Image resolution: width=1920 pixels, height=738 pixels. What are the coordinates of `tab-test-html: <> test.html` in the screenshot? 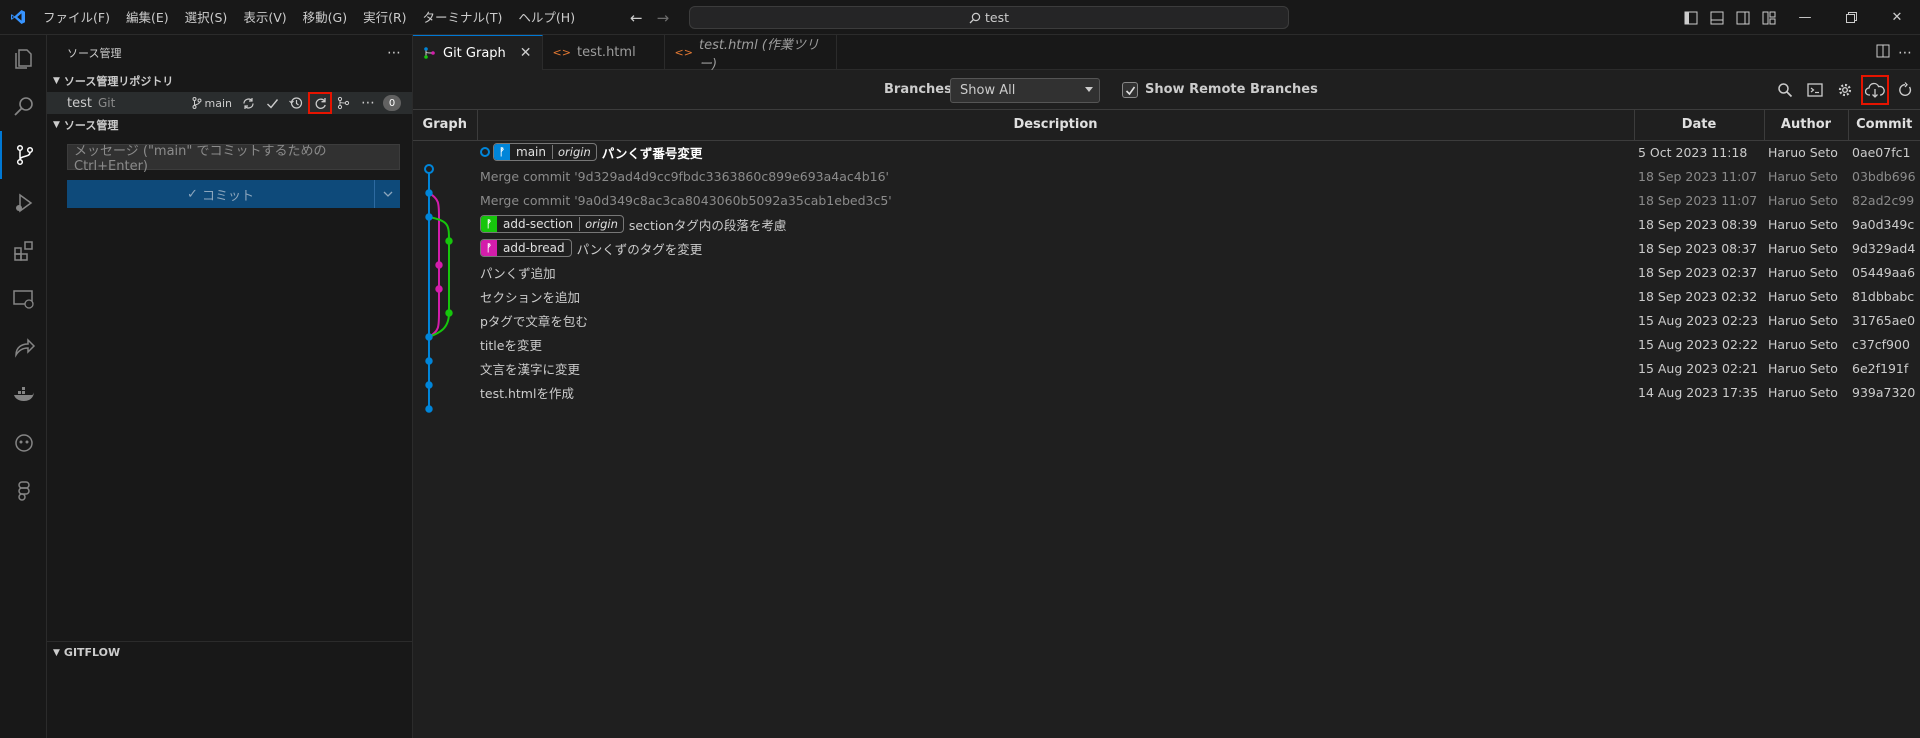 It's located at (604, 52).